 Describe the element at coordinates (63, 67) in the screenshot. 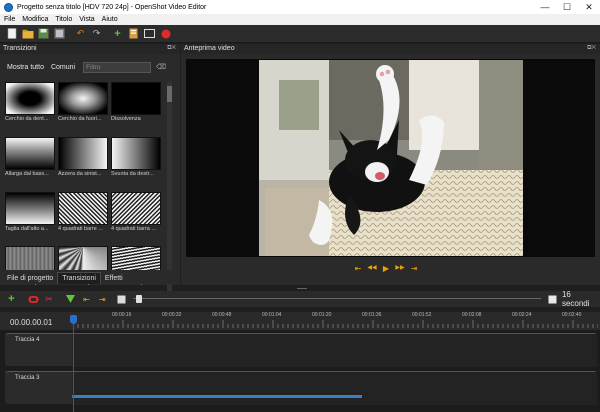

I see `filter-common-button: Comuni` at that location.